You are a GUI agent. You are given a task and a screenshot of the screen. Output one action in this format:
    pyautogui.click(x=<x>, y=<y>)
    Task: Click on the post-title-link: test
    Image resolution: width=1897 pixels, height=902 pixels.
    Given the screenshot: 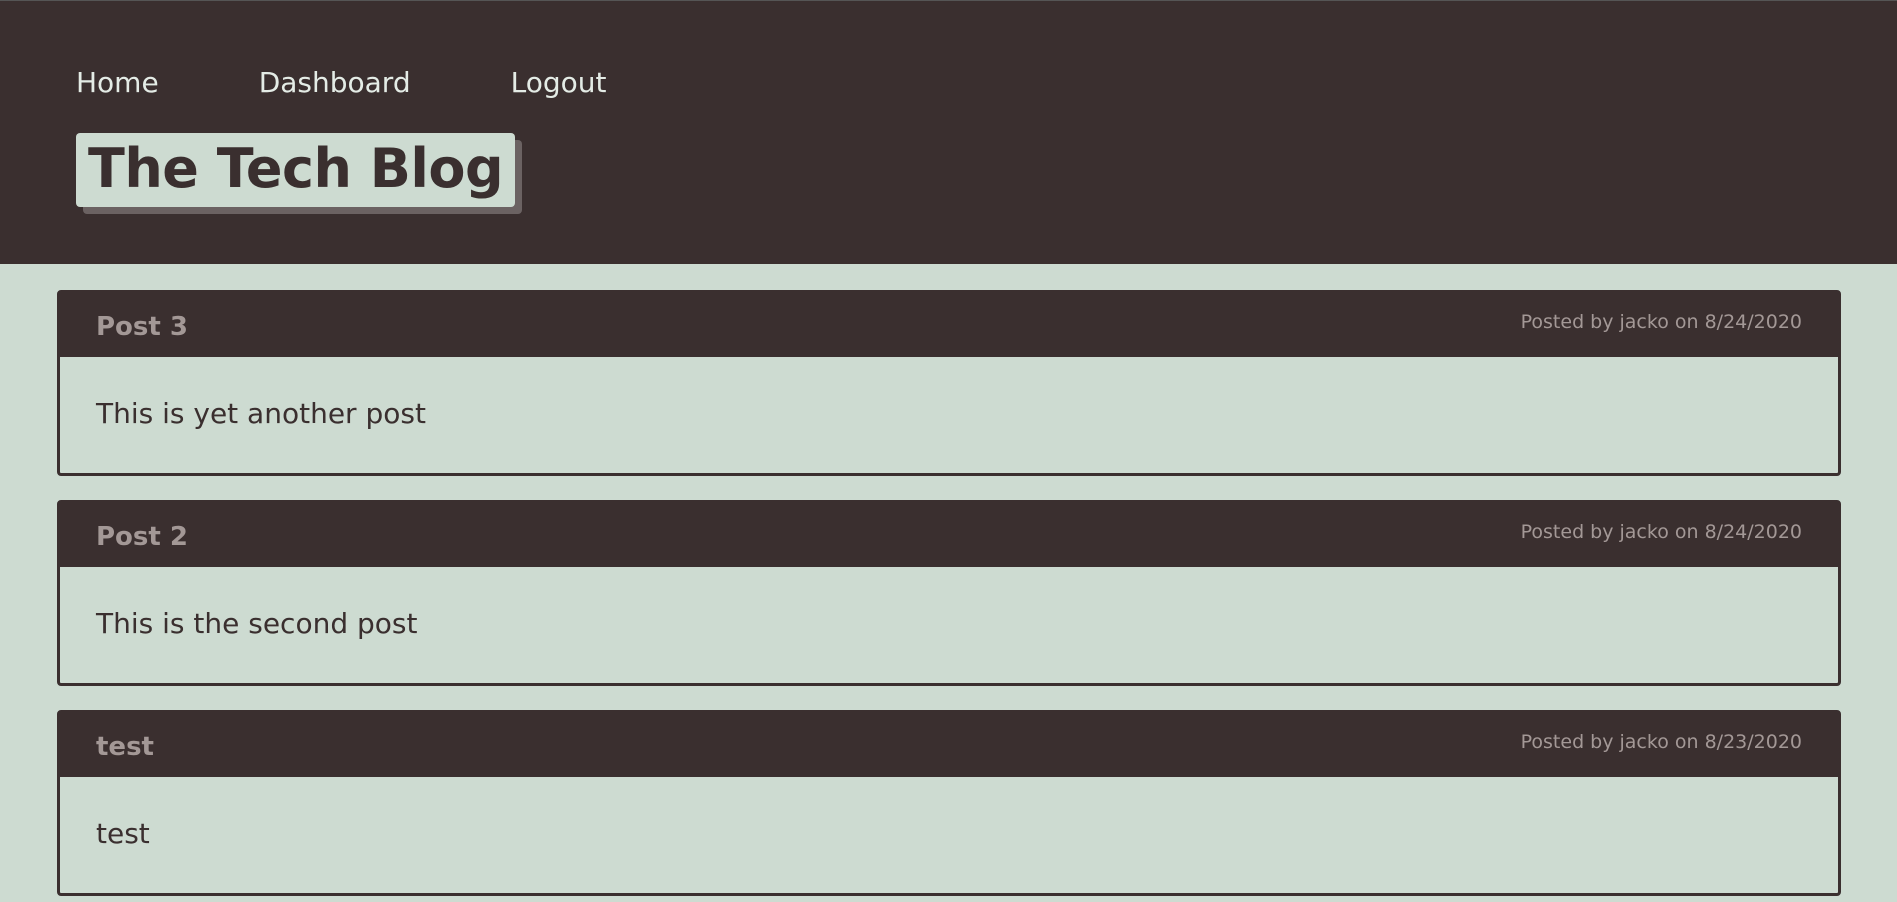 What is the action you would take?
    pyautogui.click(x=125, y=747)
    